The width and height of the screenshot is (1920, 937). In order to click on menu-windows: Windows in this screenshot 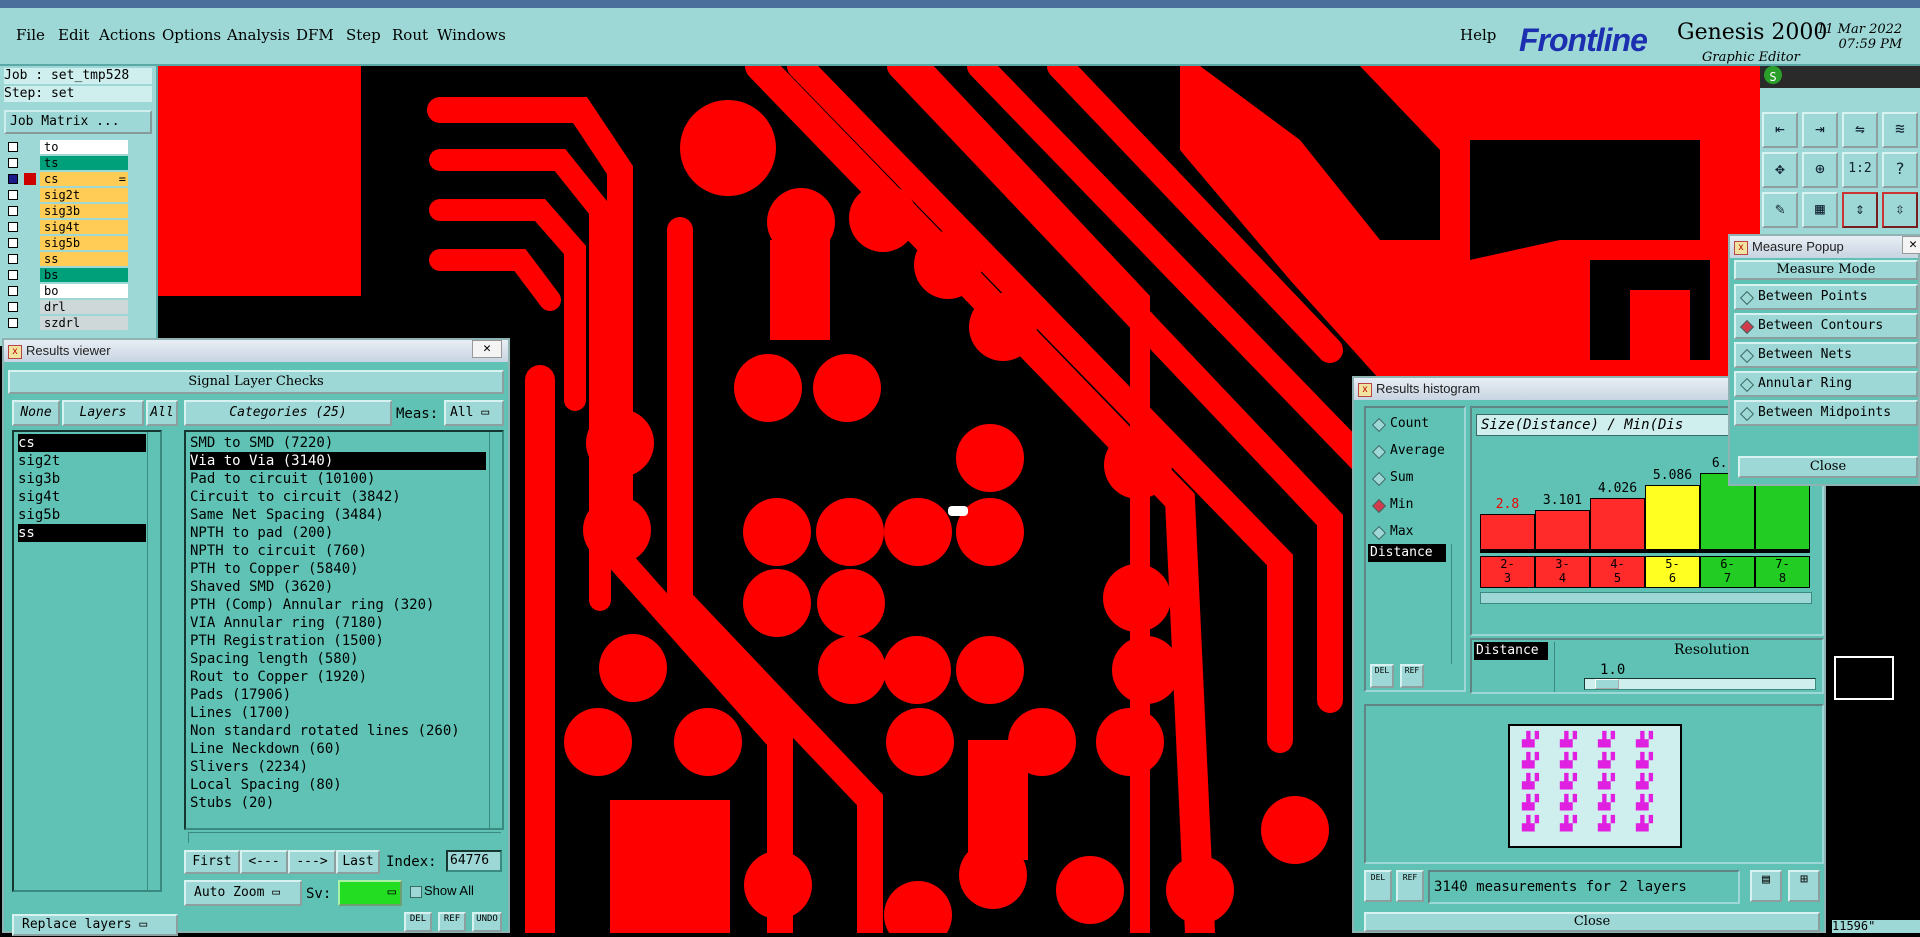, I will do `click(471, 35)`.